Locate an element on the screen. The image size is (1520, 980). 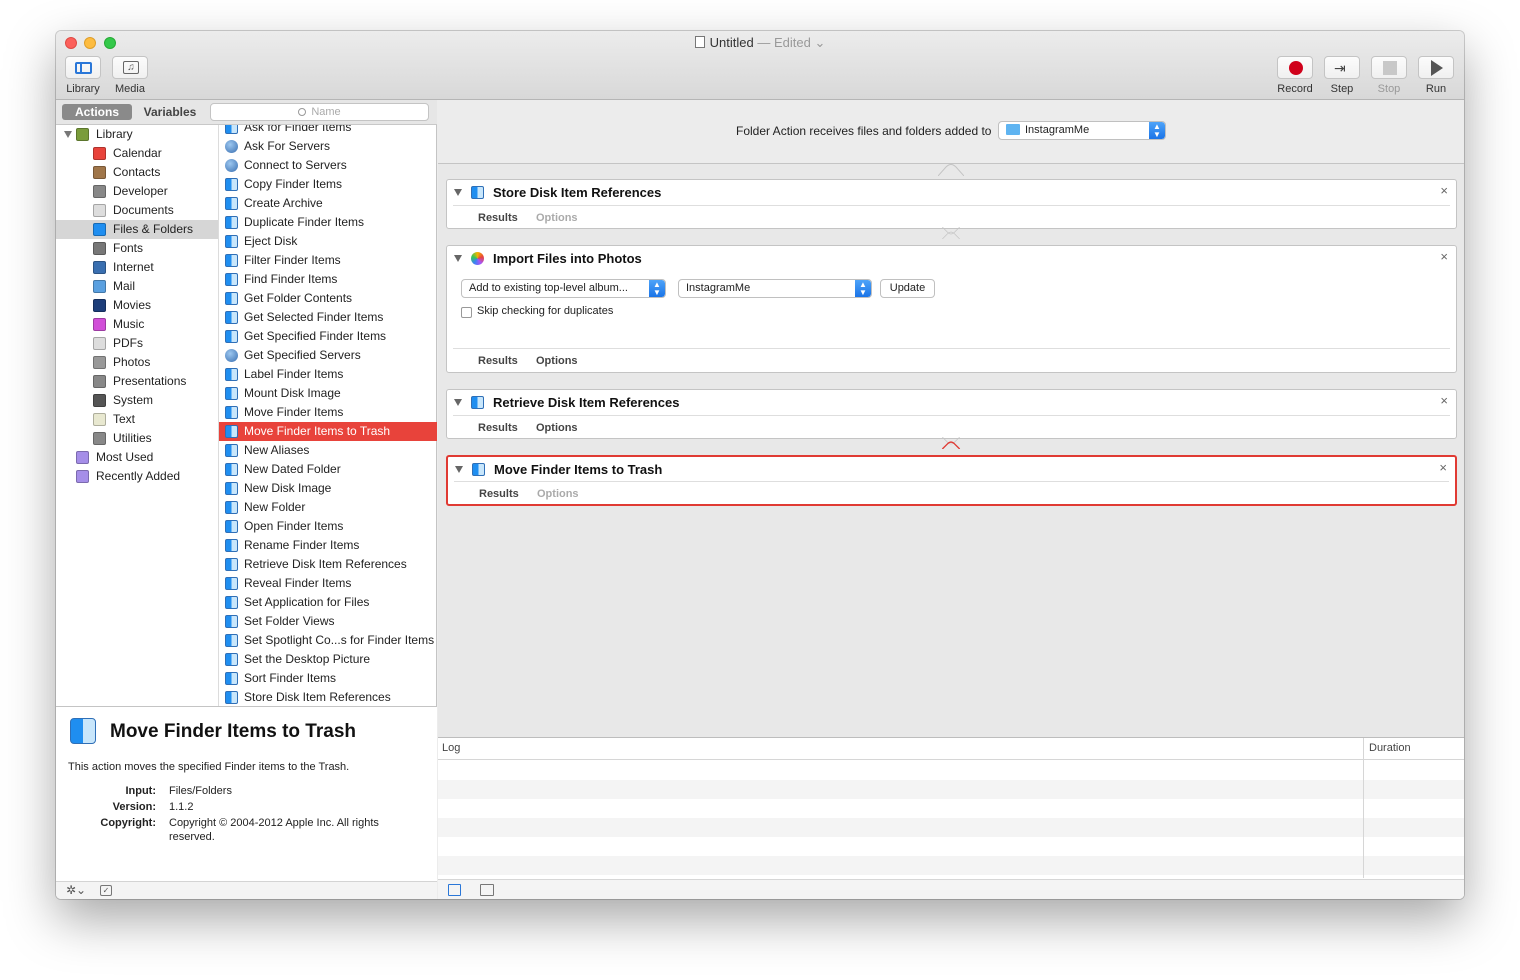
library-category: Mail is located at coordinates (137, 286).